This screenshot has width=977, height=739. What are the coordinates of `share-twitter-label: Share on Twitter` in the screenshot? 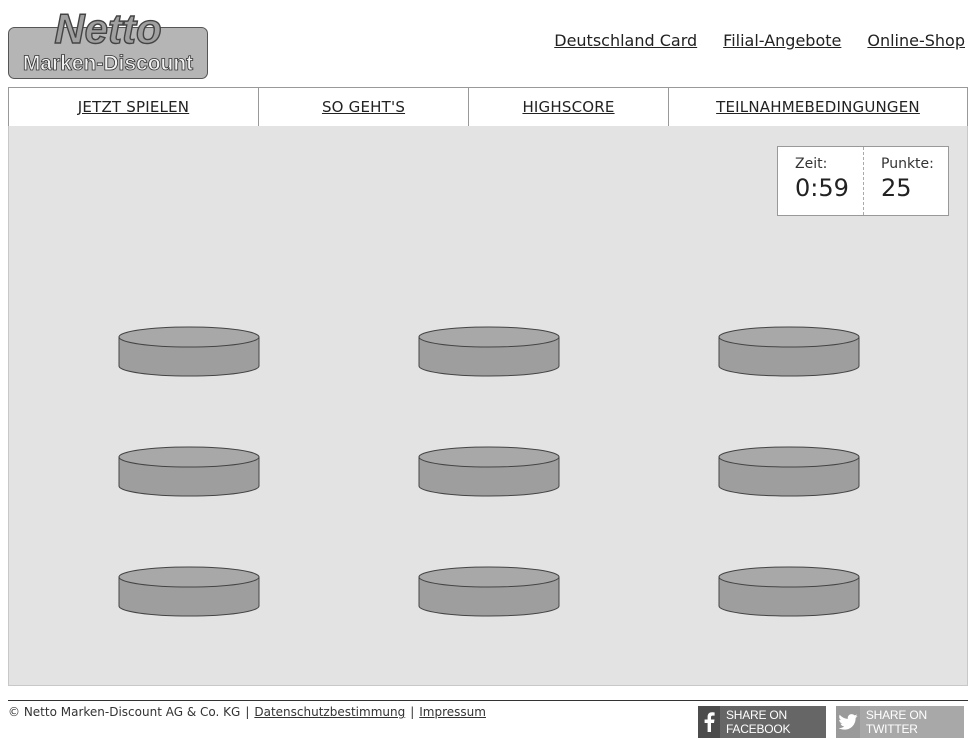 It's located at (896, 722).